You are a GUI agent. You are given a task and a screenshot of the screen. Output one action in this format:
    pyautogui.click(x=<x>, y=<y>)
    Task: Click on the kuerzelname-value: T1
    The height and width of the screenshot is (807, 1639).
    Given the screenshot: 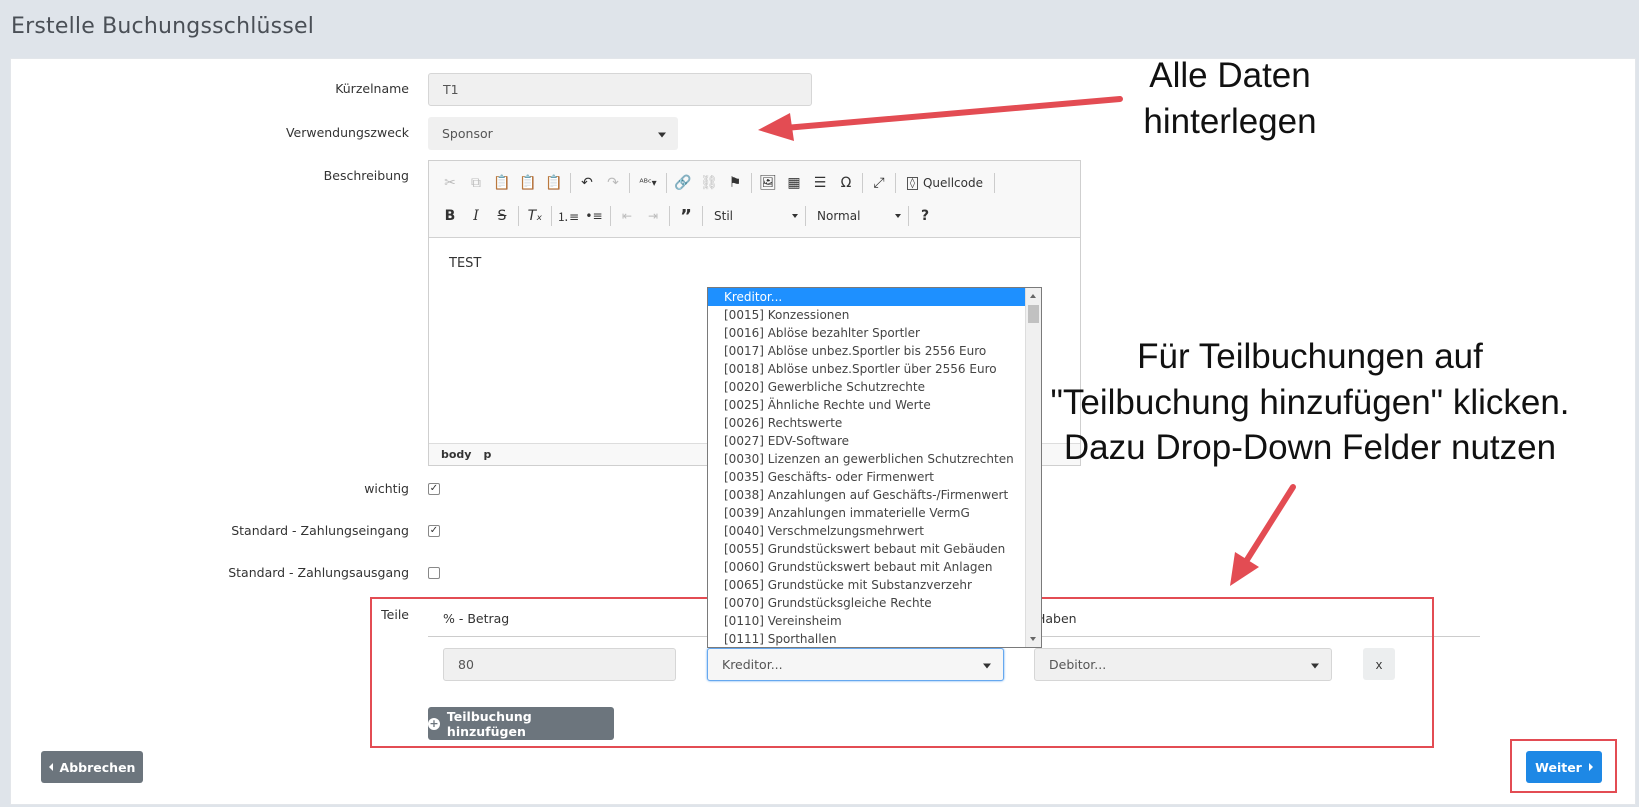 What is the action you would take?
    pyautogui.click(x=451, y=89)
    